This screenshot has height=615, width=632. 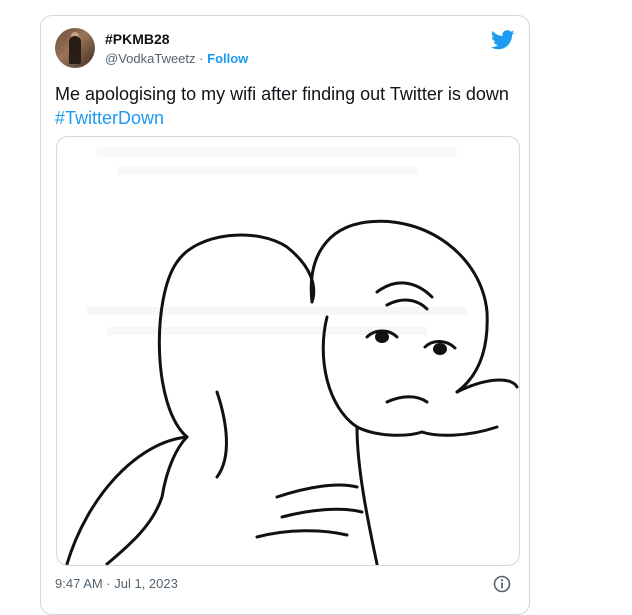 What do you see at coordinates (176, 39) in the screenshot?
I see `display-name: #PKMB28` at bounding box center [176, 39].